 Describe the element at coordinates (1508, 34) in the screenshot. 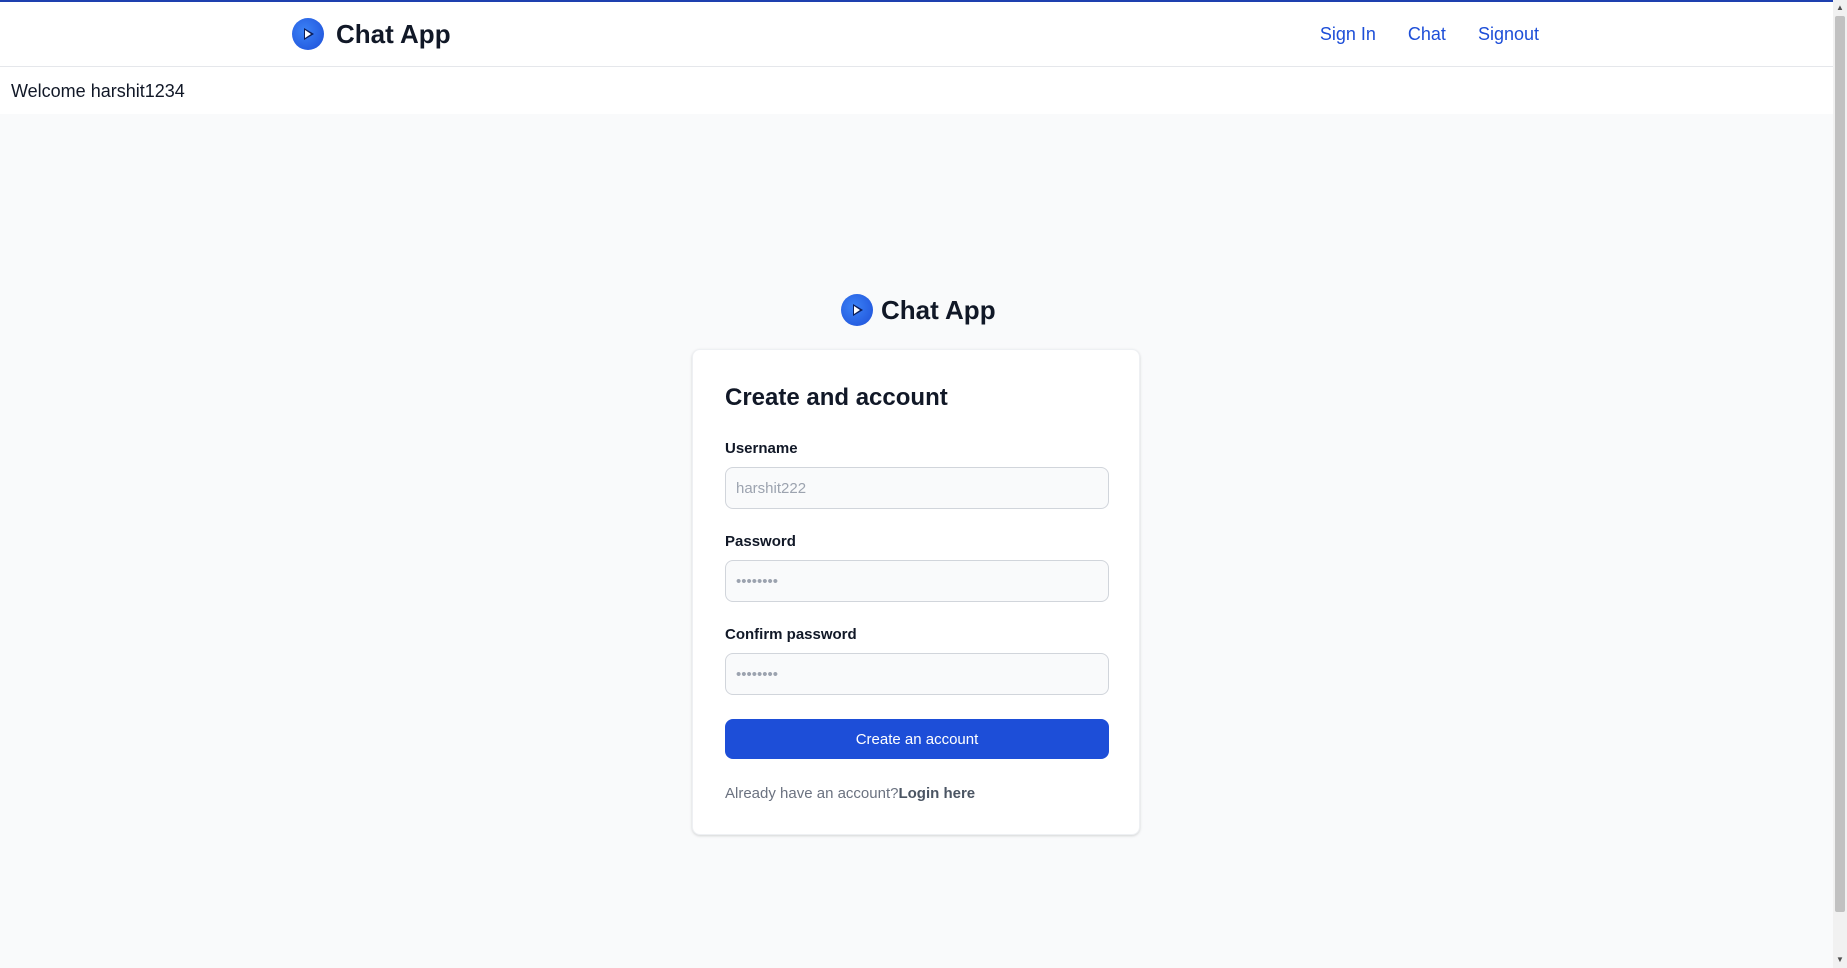

I see `nav-link-signout: Signout` at that location.